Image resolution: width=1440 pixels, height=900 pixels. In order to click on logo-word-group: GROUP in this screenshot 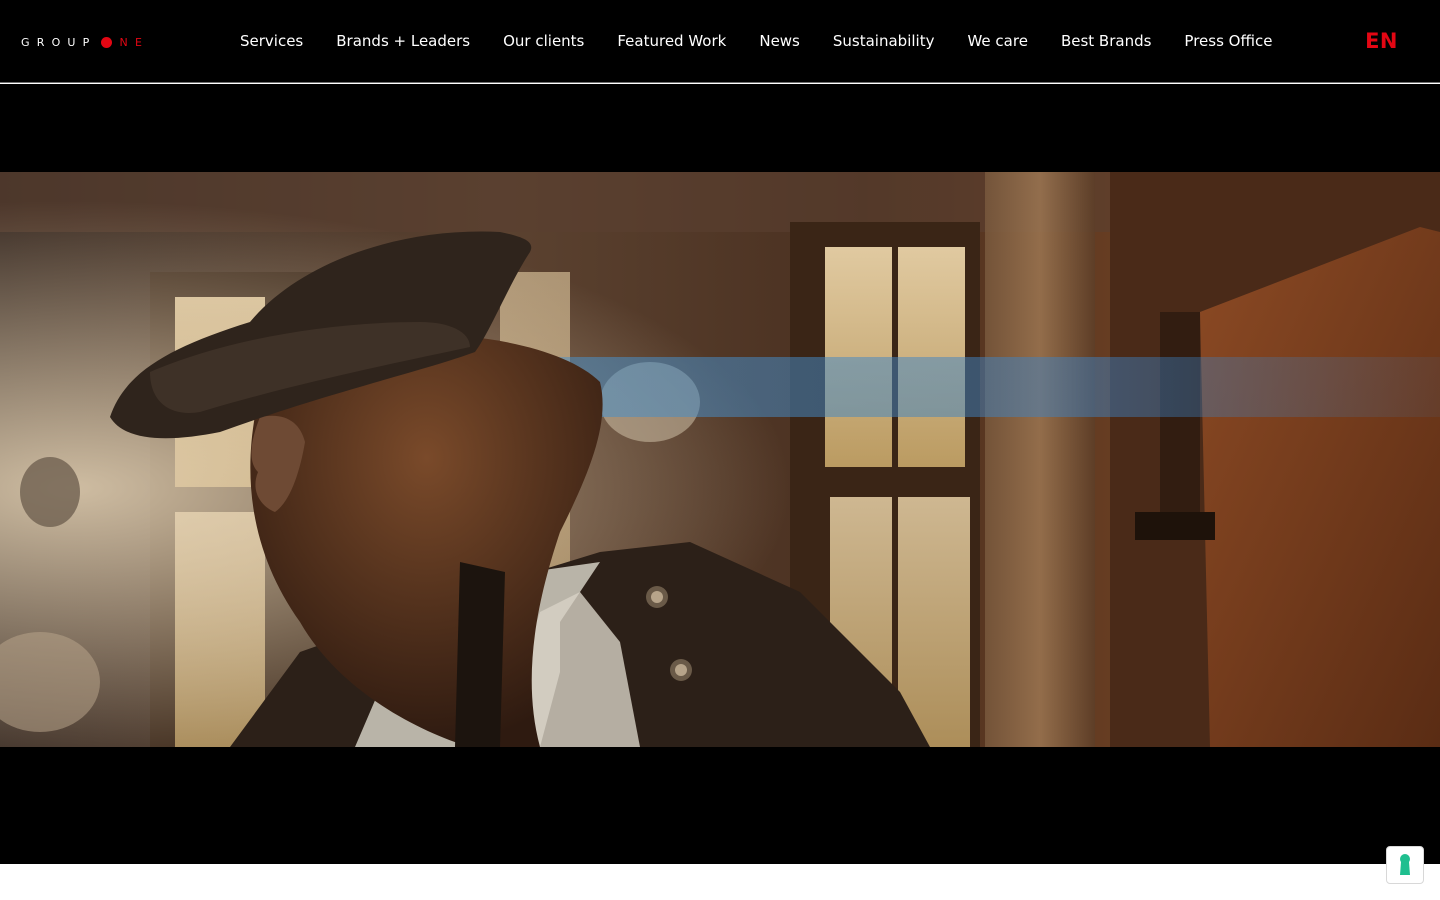, I will do `click(59, 42)`.